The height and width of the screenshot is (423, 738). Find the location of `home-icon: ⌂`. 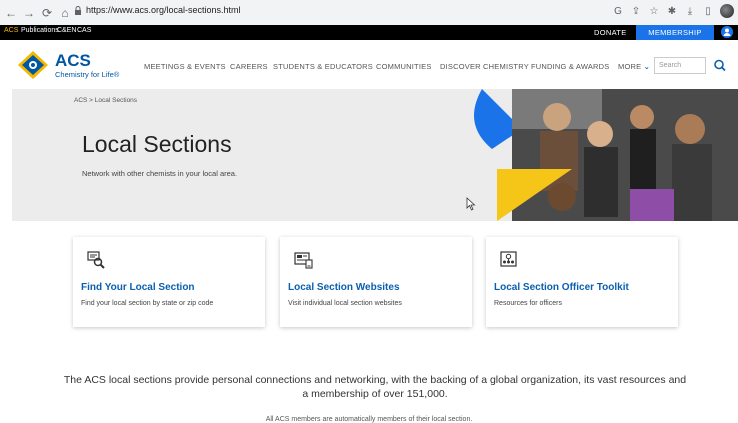

home-icon: ⌂ is located at coordinates (65, 13).